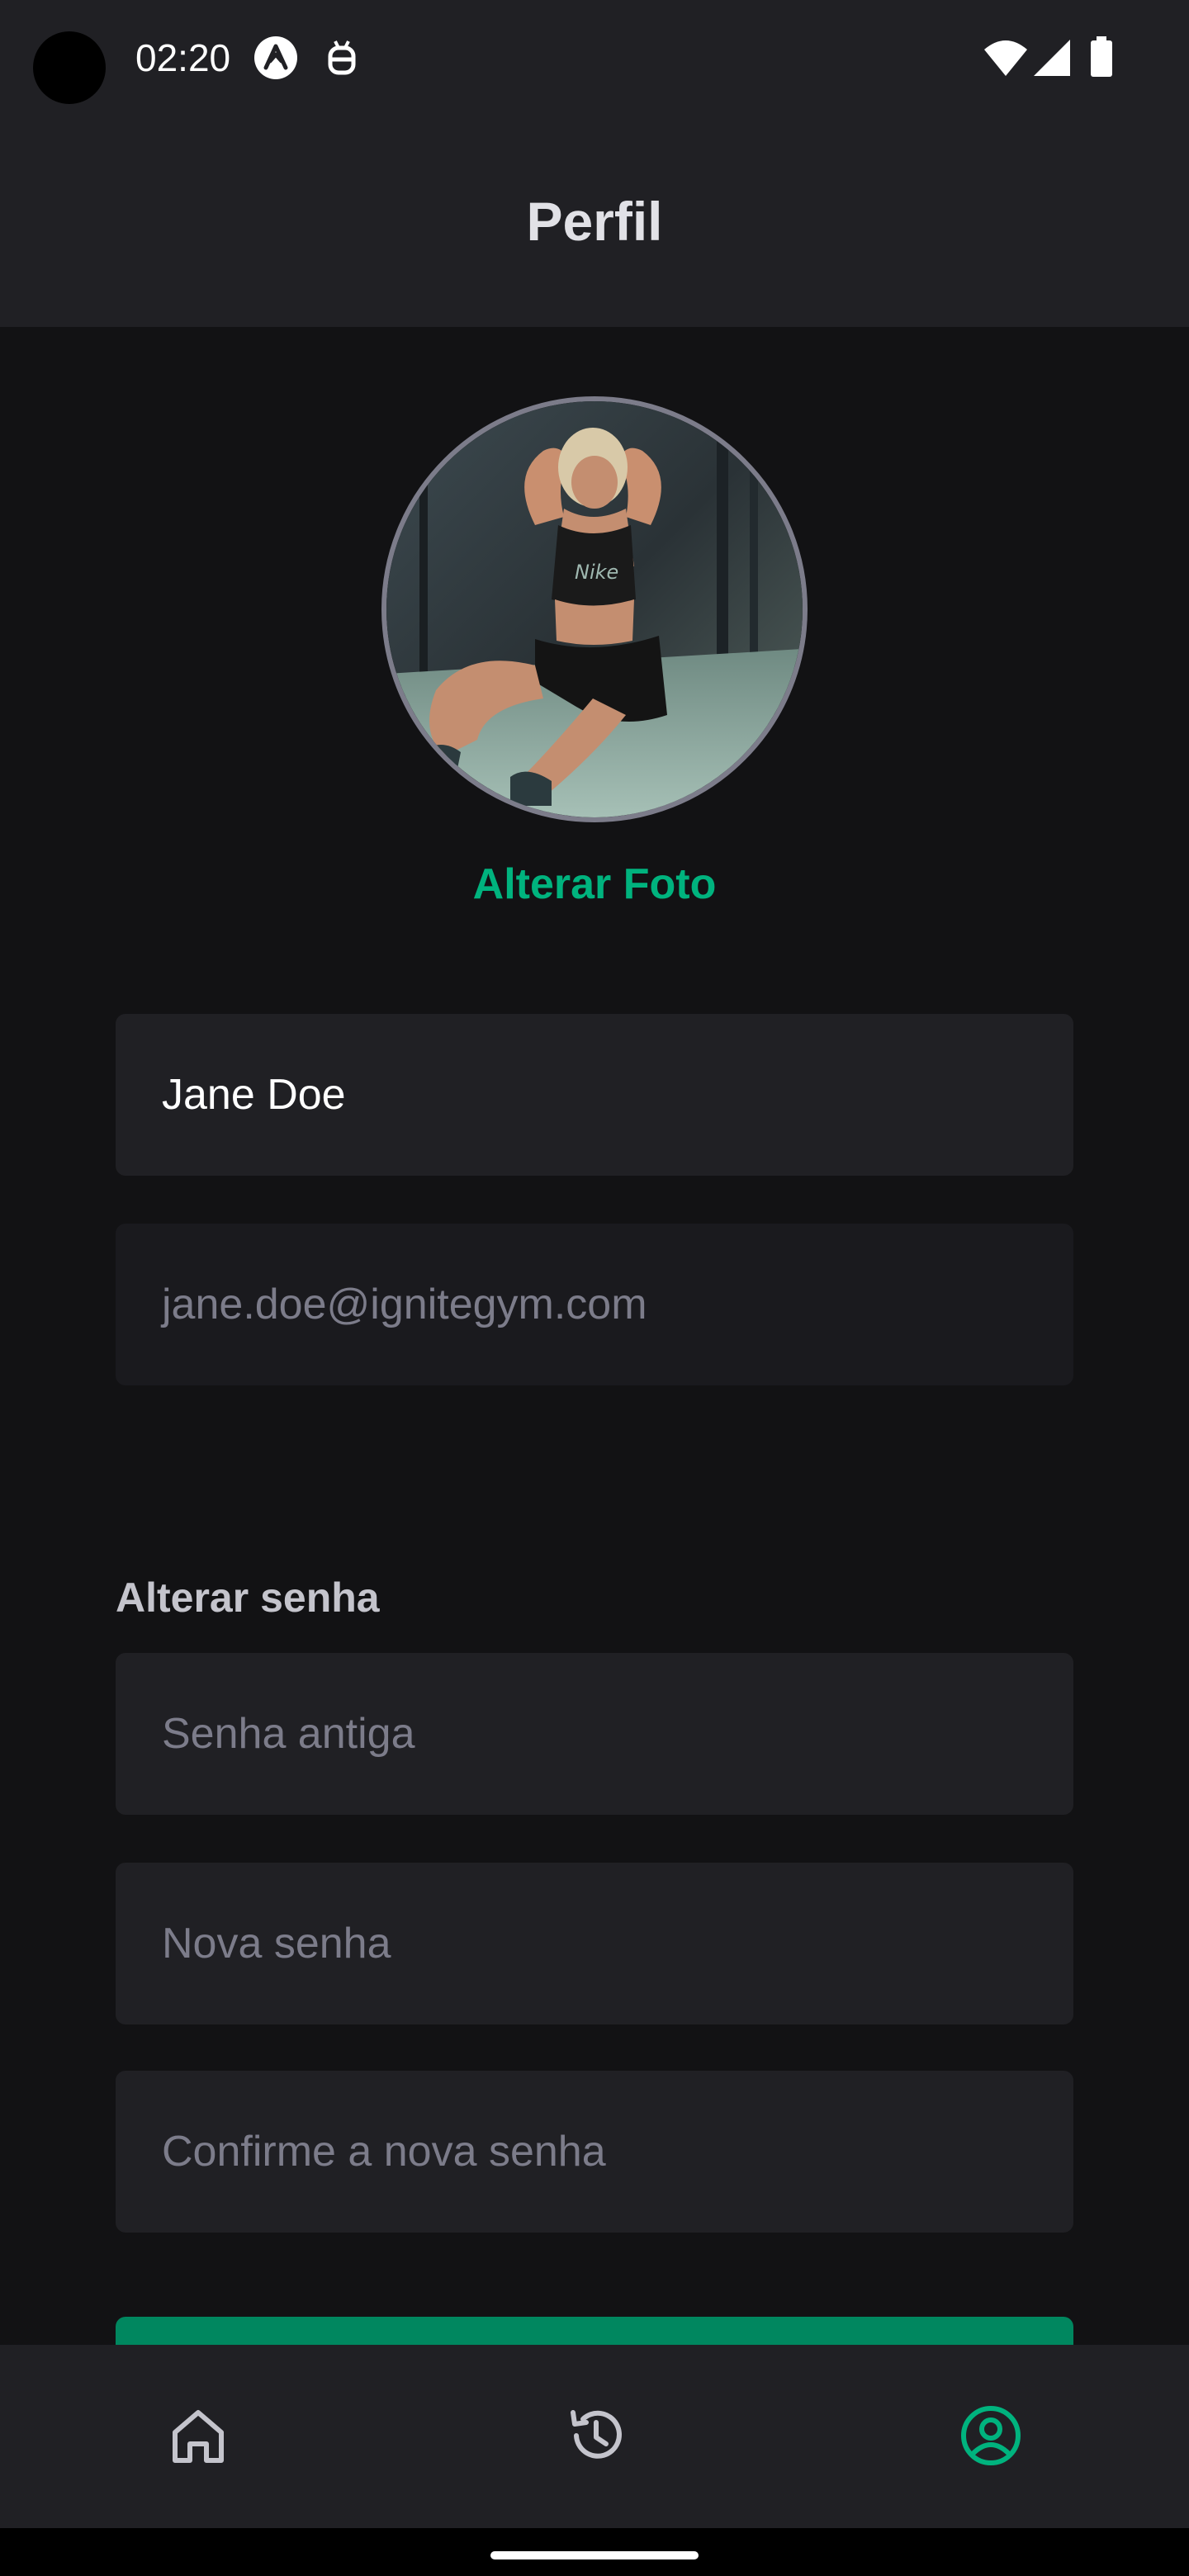 This screenshot has height=2576, width=1189. I want to click on expo-app-icon, so click(276, 58).